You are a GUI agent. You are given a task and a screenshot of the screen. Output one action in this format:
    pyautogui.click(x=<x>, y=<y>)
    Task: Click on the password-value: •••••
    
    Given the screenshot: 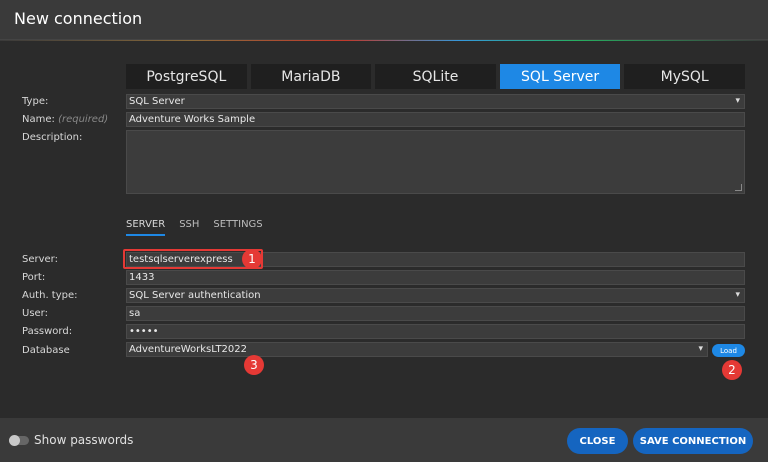 What is the action you would take?
    pyautogui.click(x=144, y=331)
    